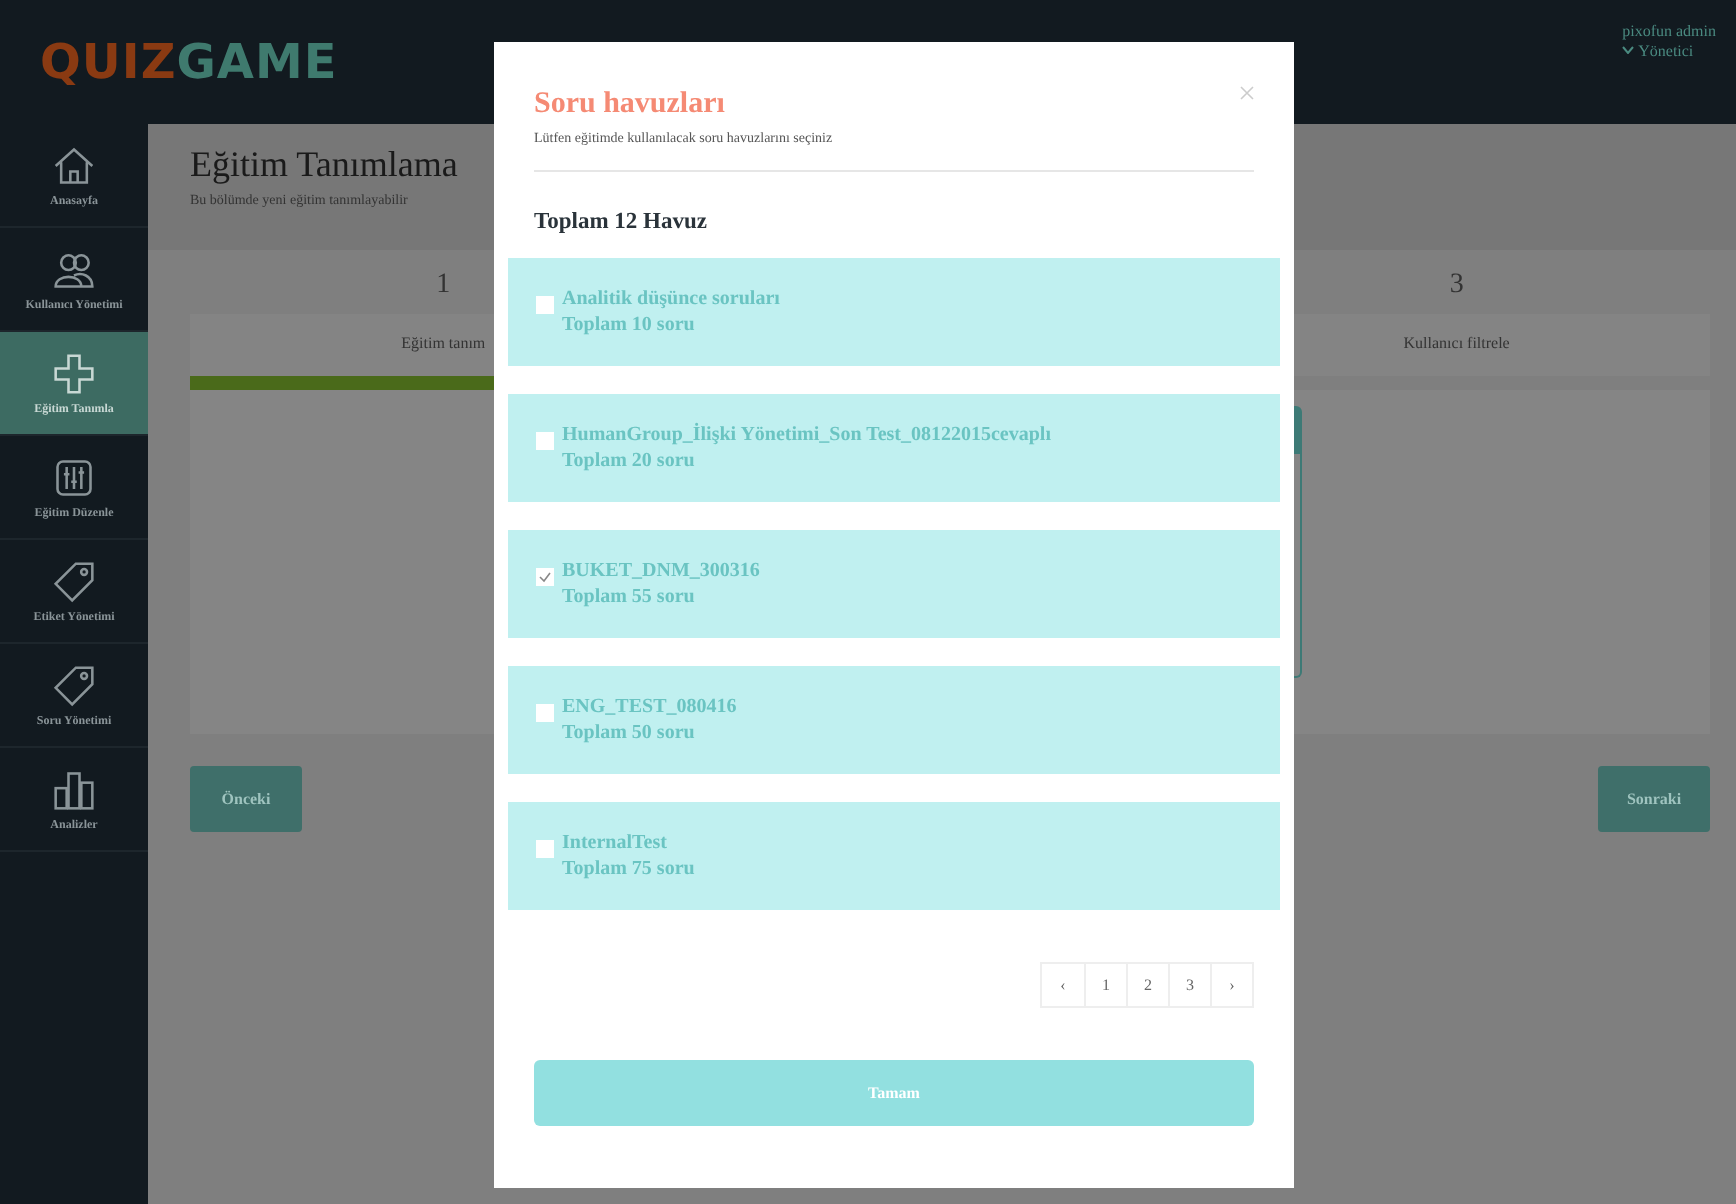  What do you see at coordinates (629, 325) in the screenshot?
I see `question-count: Toplam 10 soru` at bounding box center [629, 325].